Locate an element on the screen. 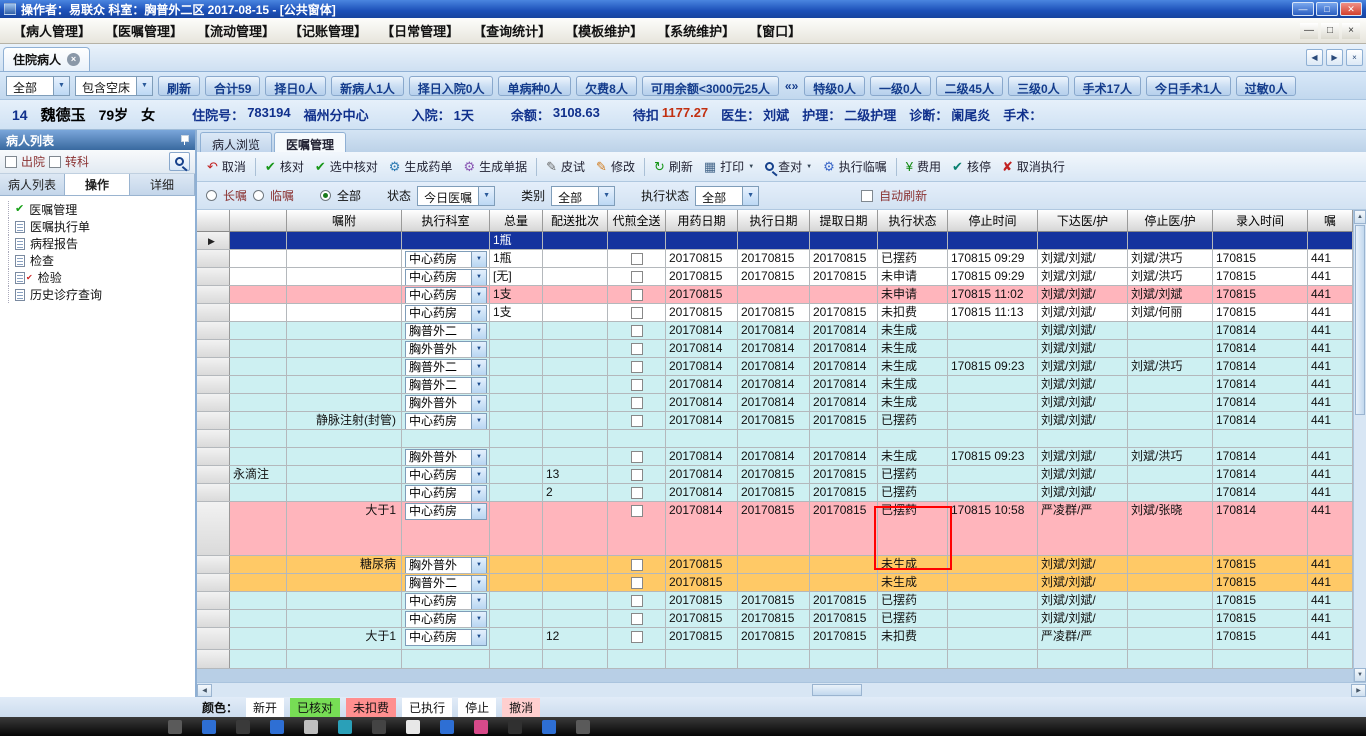 The height and width of the screenshot is (736, 1366). verify-selected-button: ✔ 选中核对 is located at coordinates (346, 166).